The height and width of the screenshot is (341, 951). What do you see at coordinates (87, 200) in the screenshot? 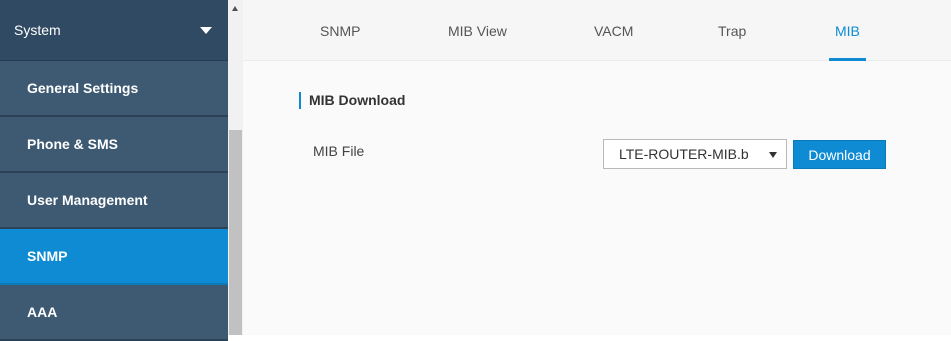
I see `sidebar-item-label: User Management` at bounding box center [87, 200].